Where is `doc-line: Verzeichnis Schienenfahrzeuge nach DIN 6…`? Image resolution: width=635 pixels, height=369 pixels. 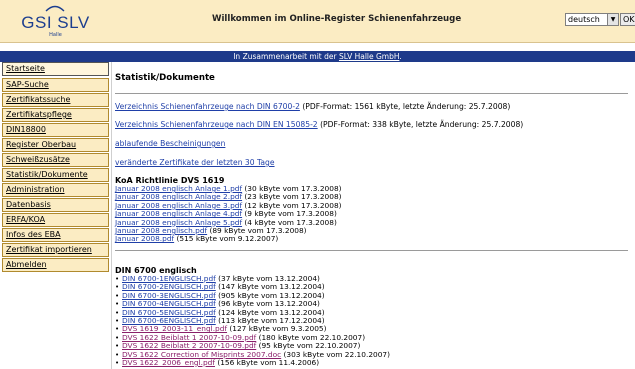 doc-line: Verzeichnis Schienenfahrzeuge nach DIN 6… is located at coordinates (312, 106).